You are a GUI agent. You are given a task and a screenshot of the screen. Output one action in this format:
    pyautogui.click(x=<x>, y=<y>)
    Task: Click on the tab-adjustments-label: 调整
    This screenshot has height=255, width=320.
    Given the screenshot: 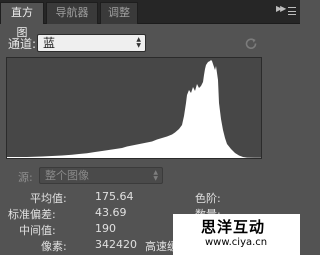 What is the action you would take?
    pyautogui.click(x=119, y=12)
    